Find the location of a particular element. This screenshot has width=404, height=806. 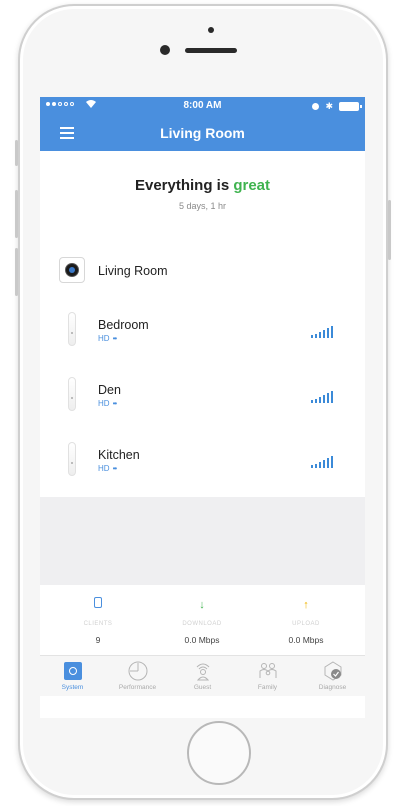

tab-label: Guest is located at coordinates (202, 687).